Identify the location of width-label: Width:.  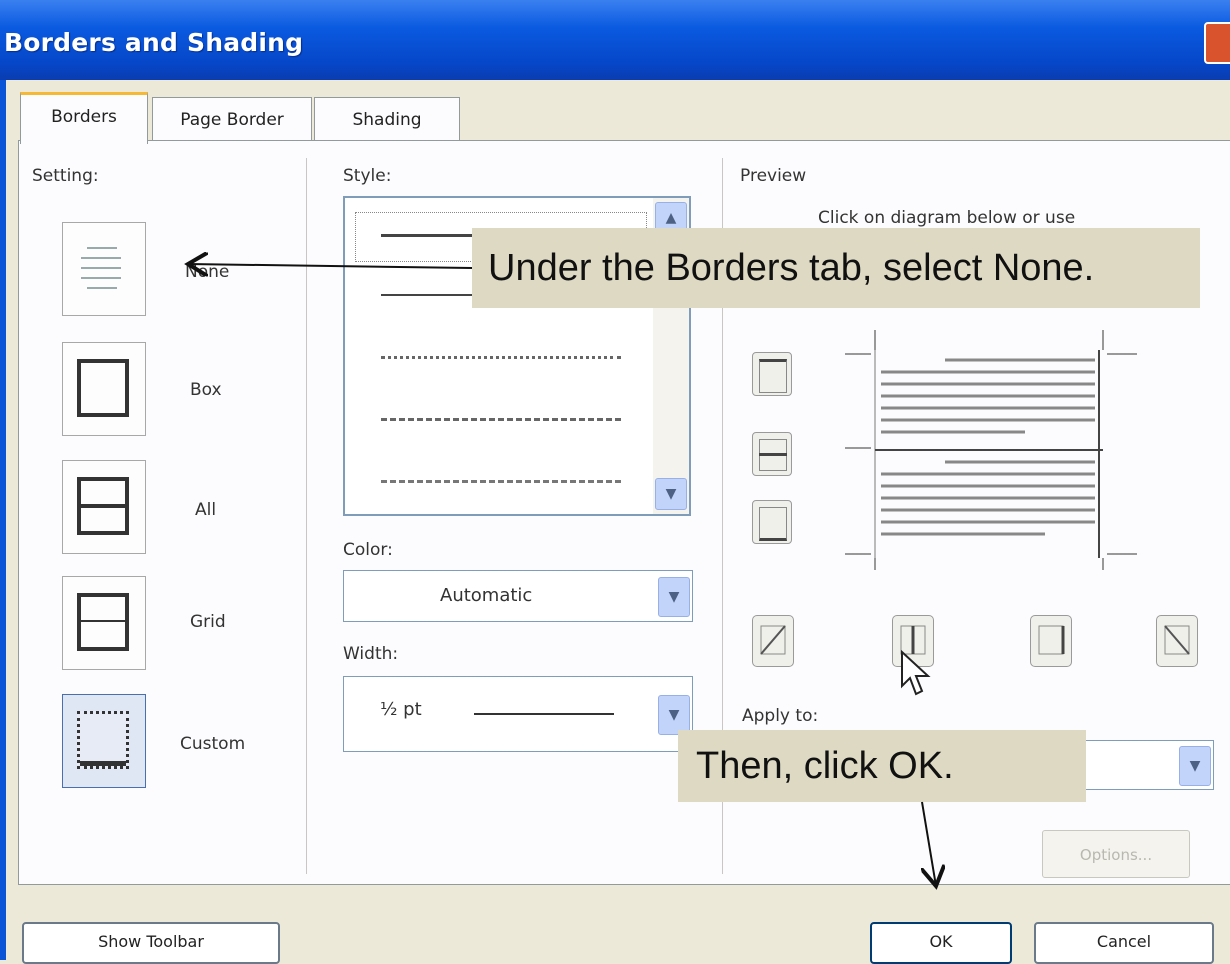
(371, 654).